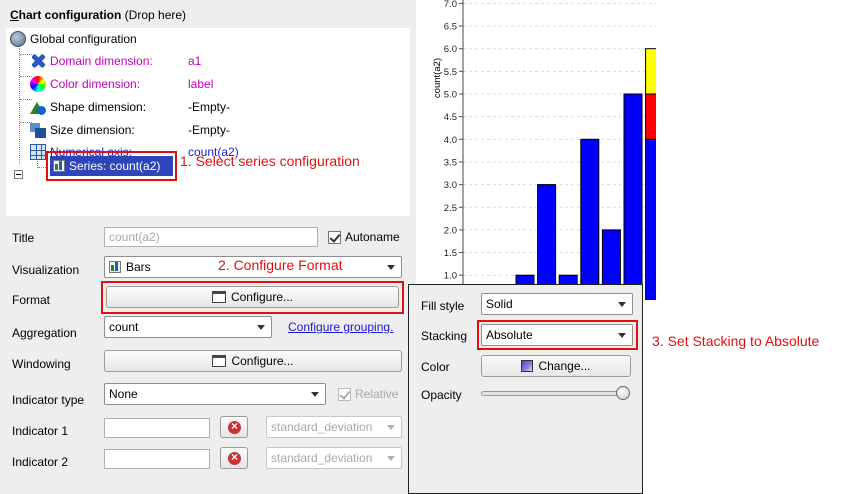 This screenshot has height=494, width=846. What do you see at coordinates (220, 107) in the screenshot?
I see `tree-node-shape: Shape dimension: -Empty-` at bounding box center [220, 107].